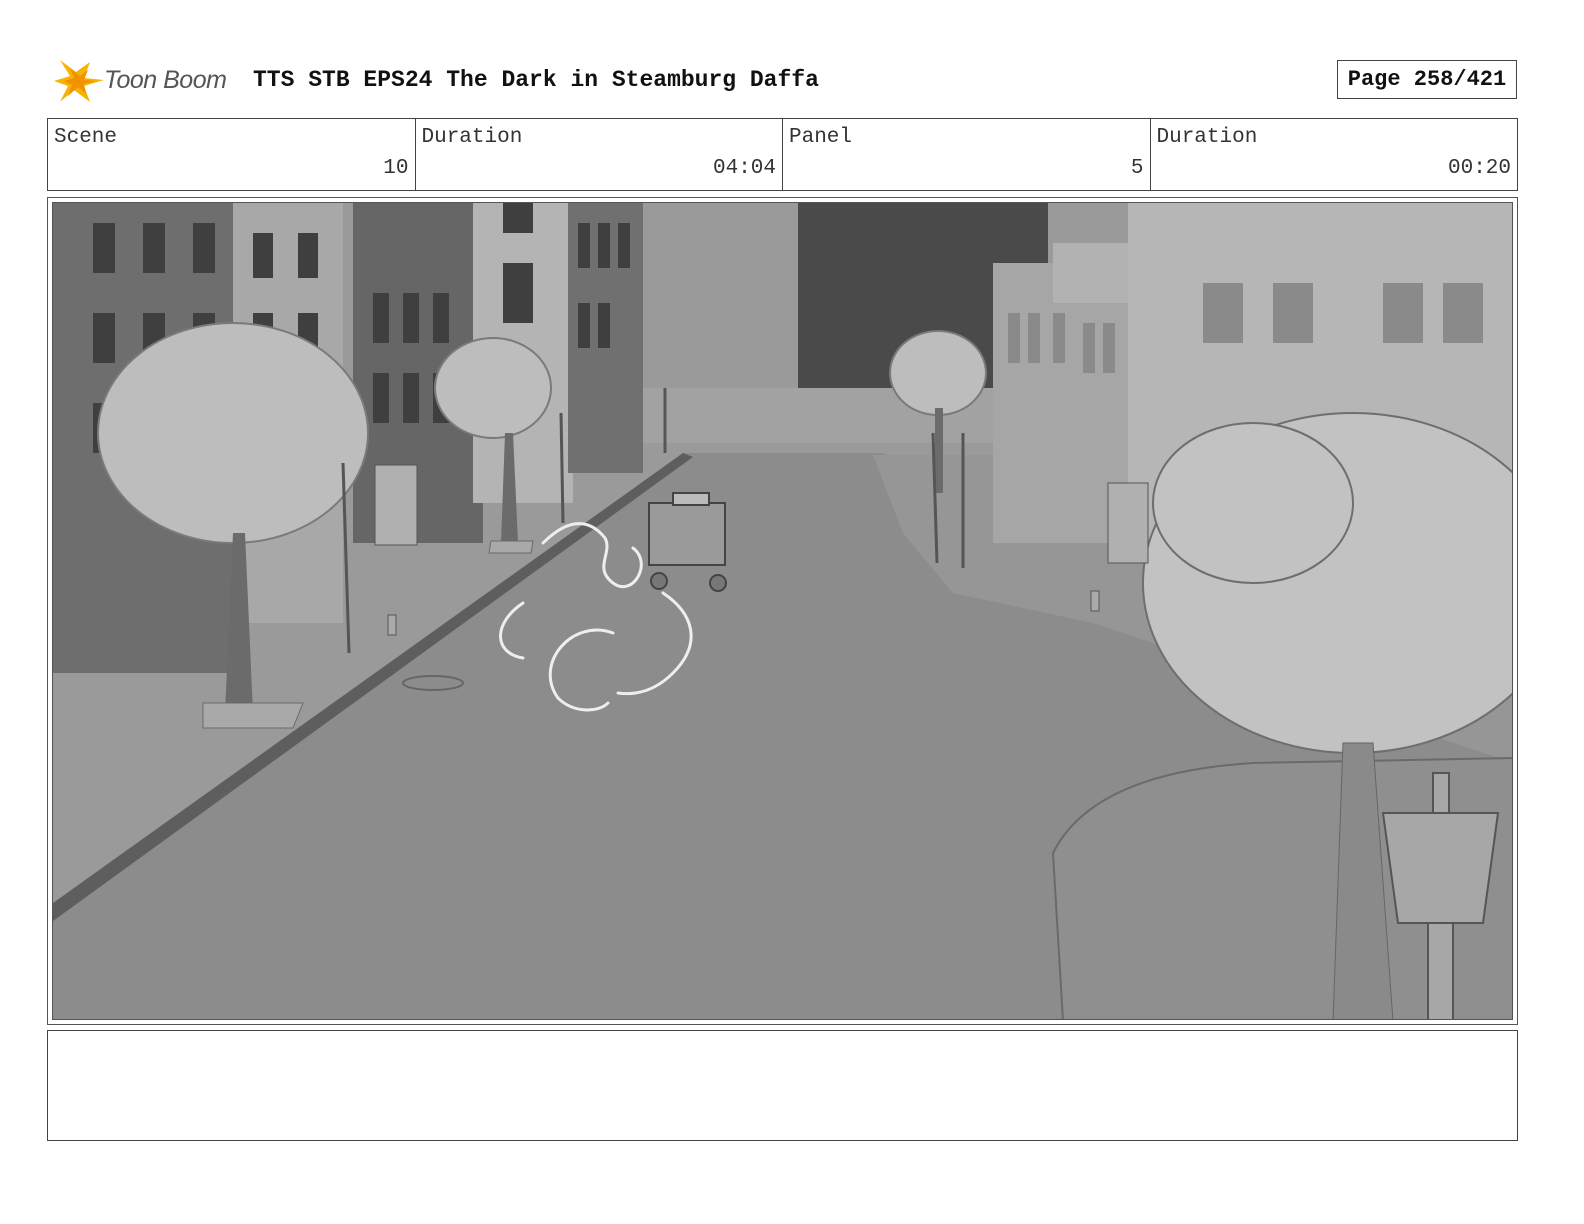  Describe the element at coordinates (232, 154) in the screenshot. I see `scene-cell: Scene 10` at that location.